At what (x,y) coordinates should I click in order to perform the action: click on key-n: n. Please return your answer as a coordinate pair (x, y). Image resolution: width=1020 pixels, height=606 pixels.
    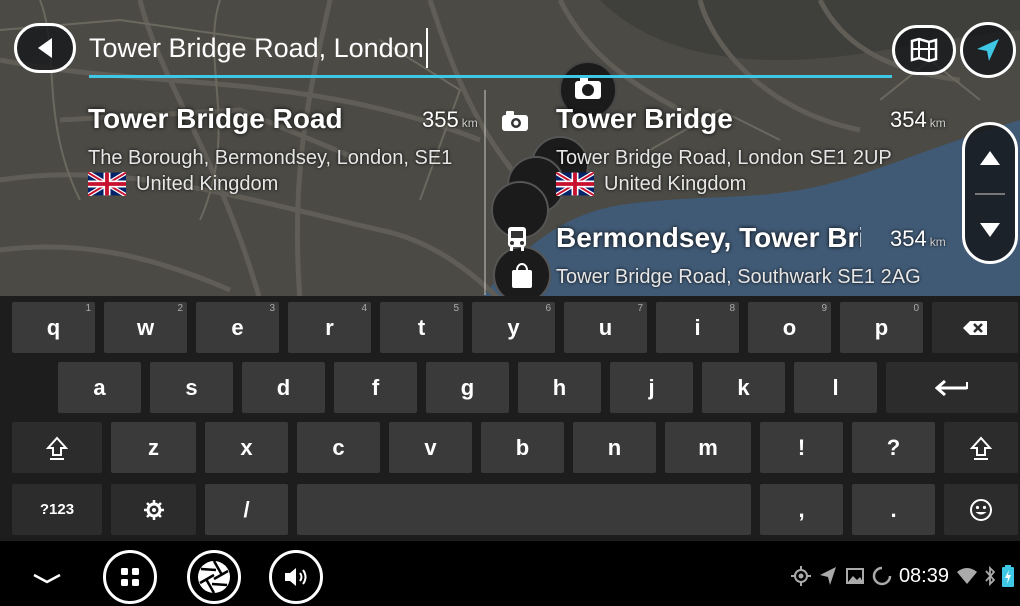
    Looking at the image, I should click on (614, 447).